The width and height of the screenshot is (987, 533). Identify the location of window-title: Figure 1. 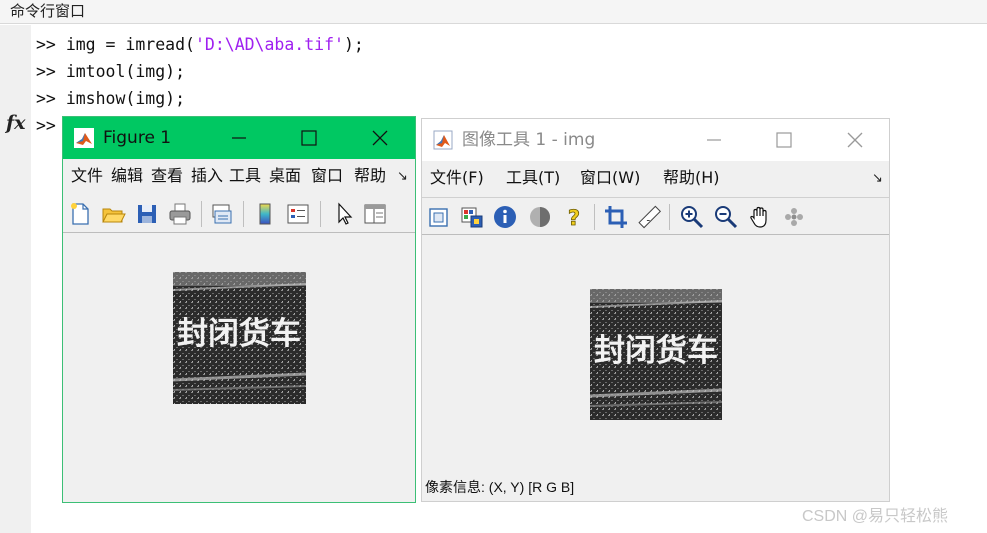
(137, 138).